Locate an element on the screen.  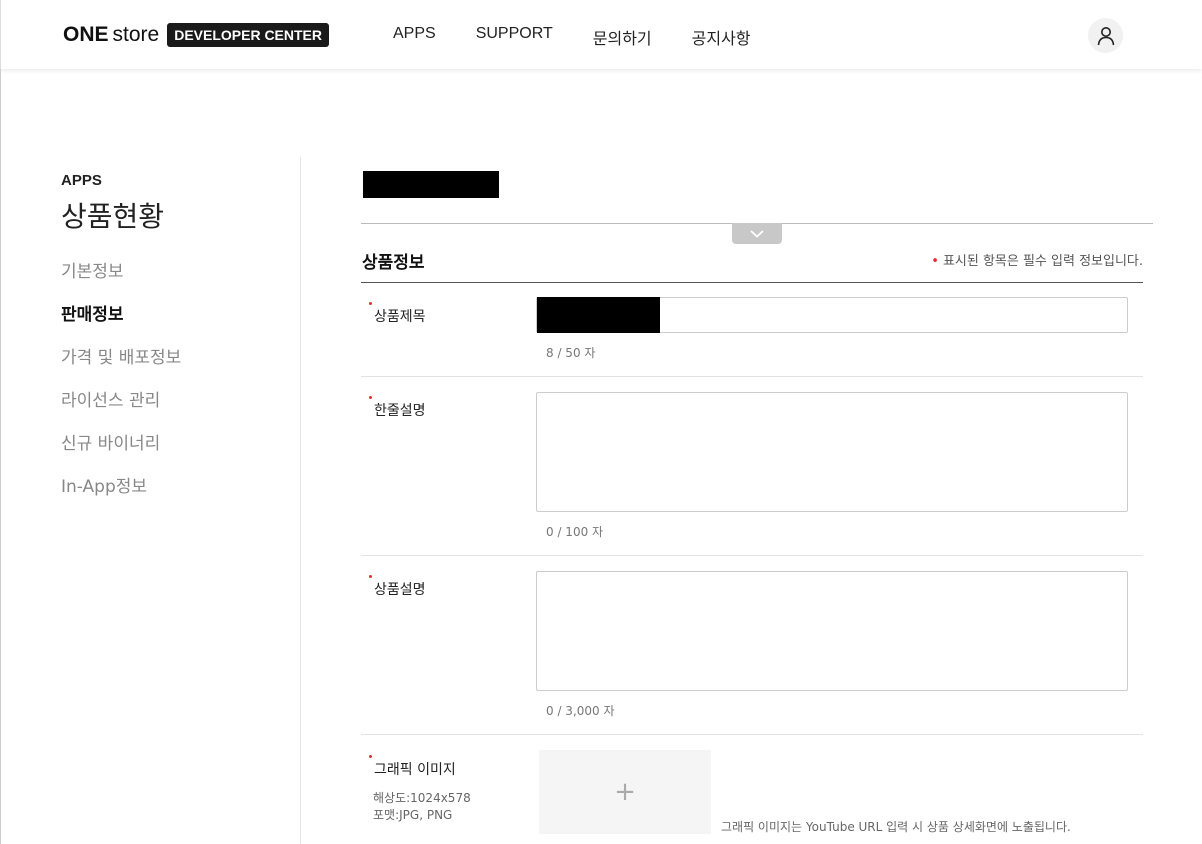
onestore-logo: ONE store DEVELOPER CENTER is located at coordinates (196, 35).